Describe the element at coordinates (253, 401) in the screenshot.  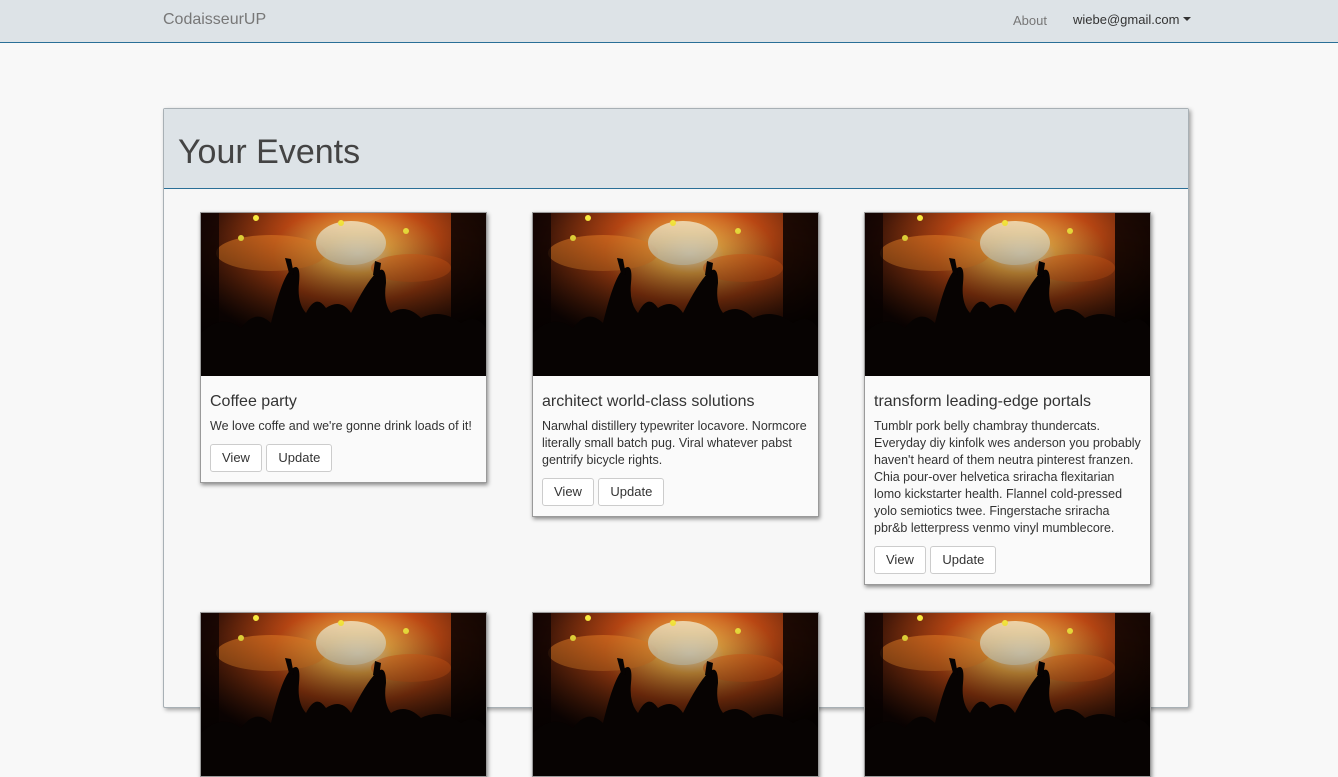
I see `event-title: Coffee party` at that location.